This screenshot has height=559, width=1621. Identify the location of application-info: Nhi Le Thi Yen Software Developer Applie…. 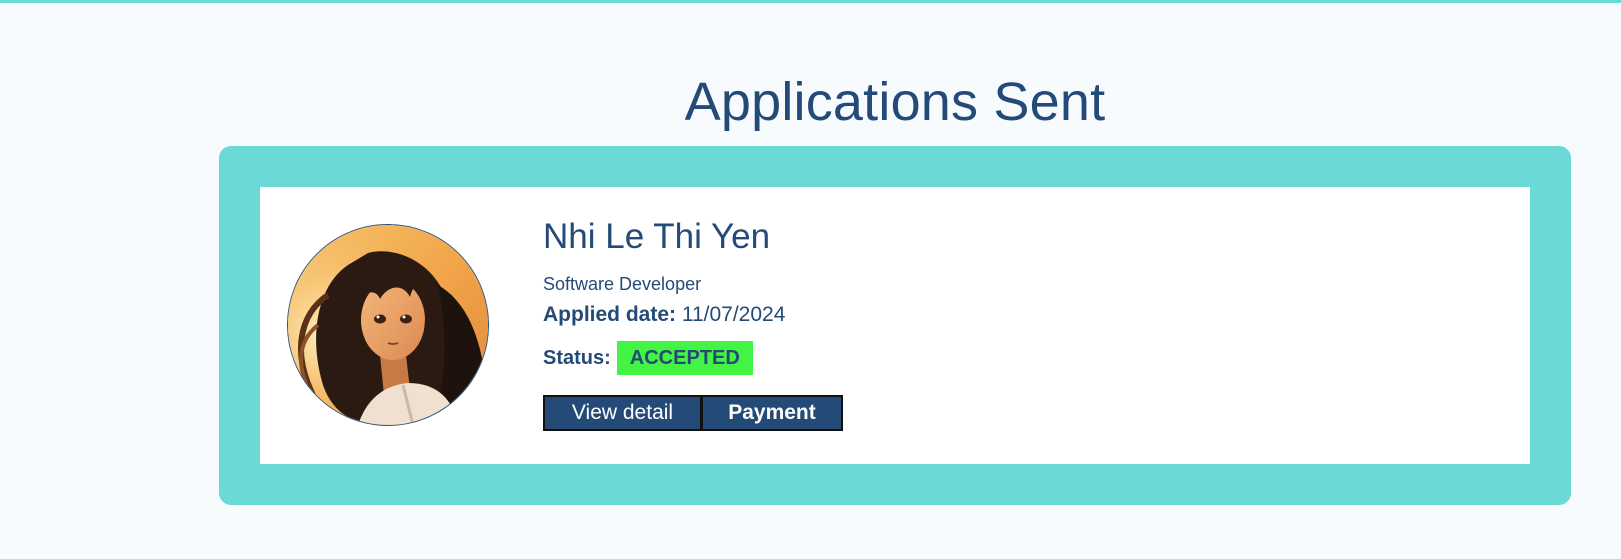
(693, 323).